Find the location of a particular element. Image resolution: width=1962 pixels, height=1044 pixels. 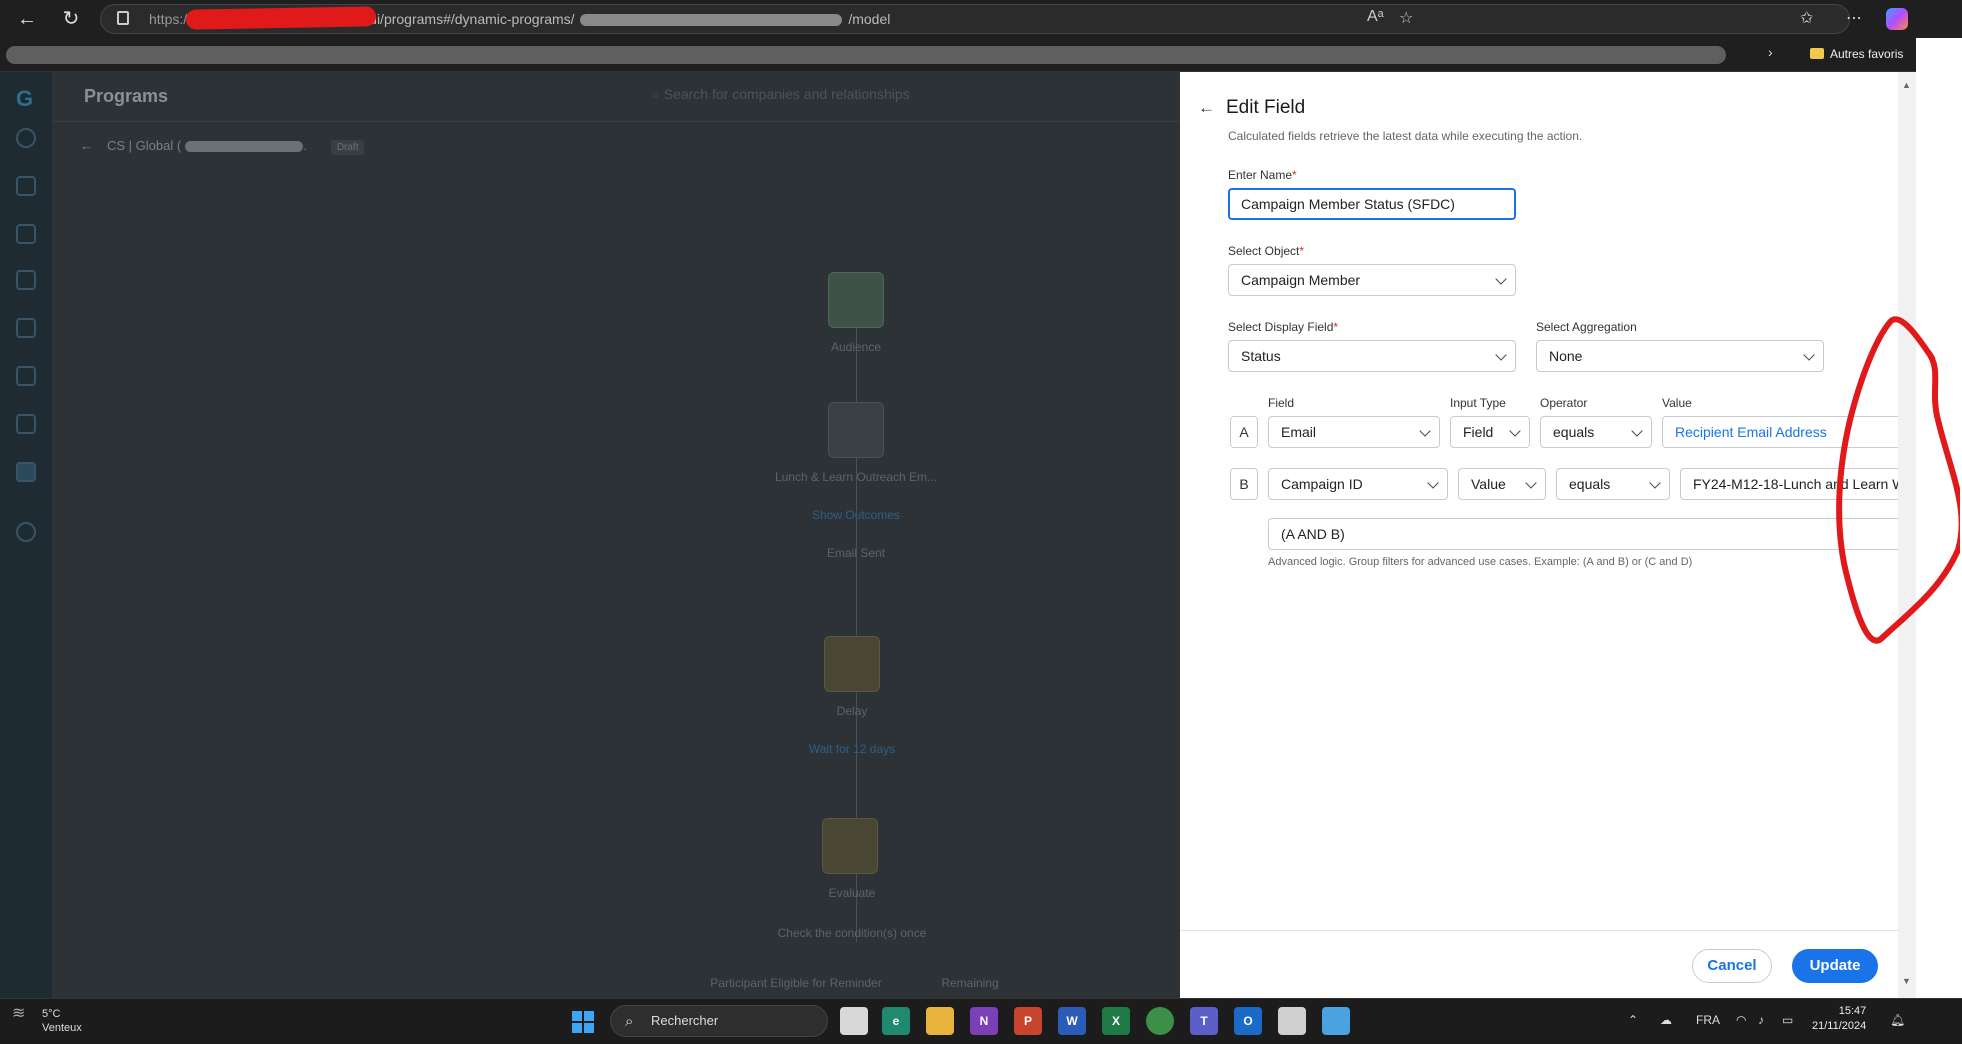

programs-icon is located at coordinates (26, 472).